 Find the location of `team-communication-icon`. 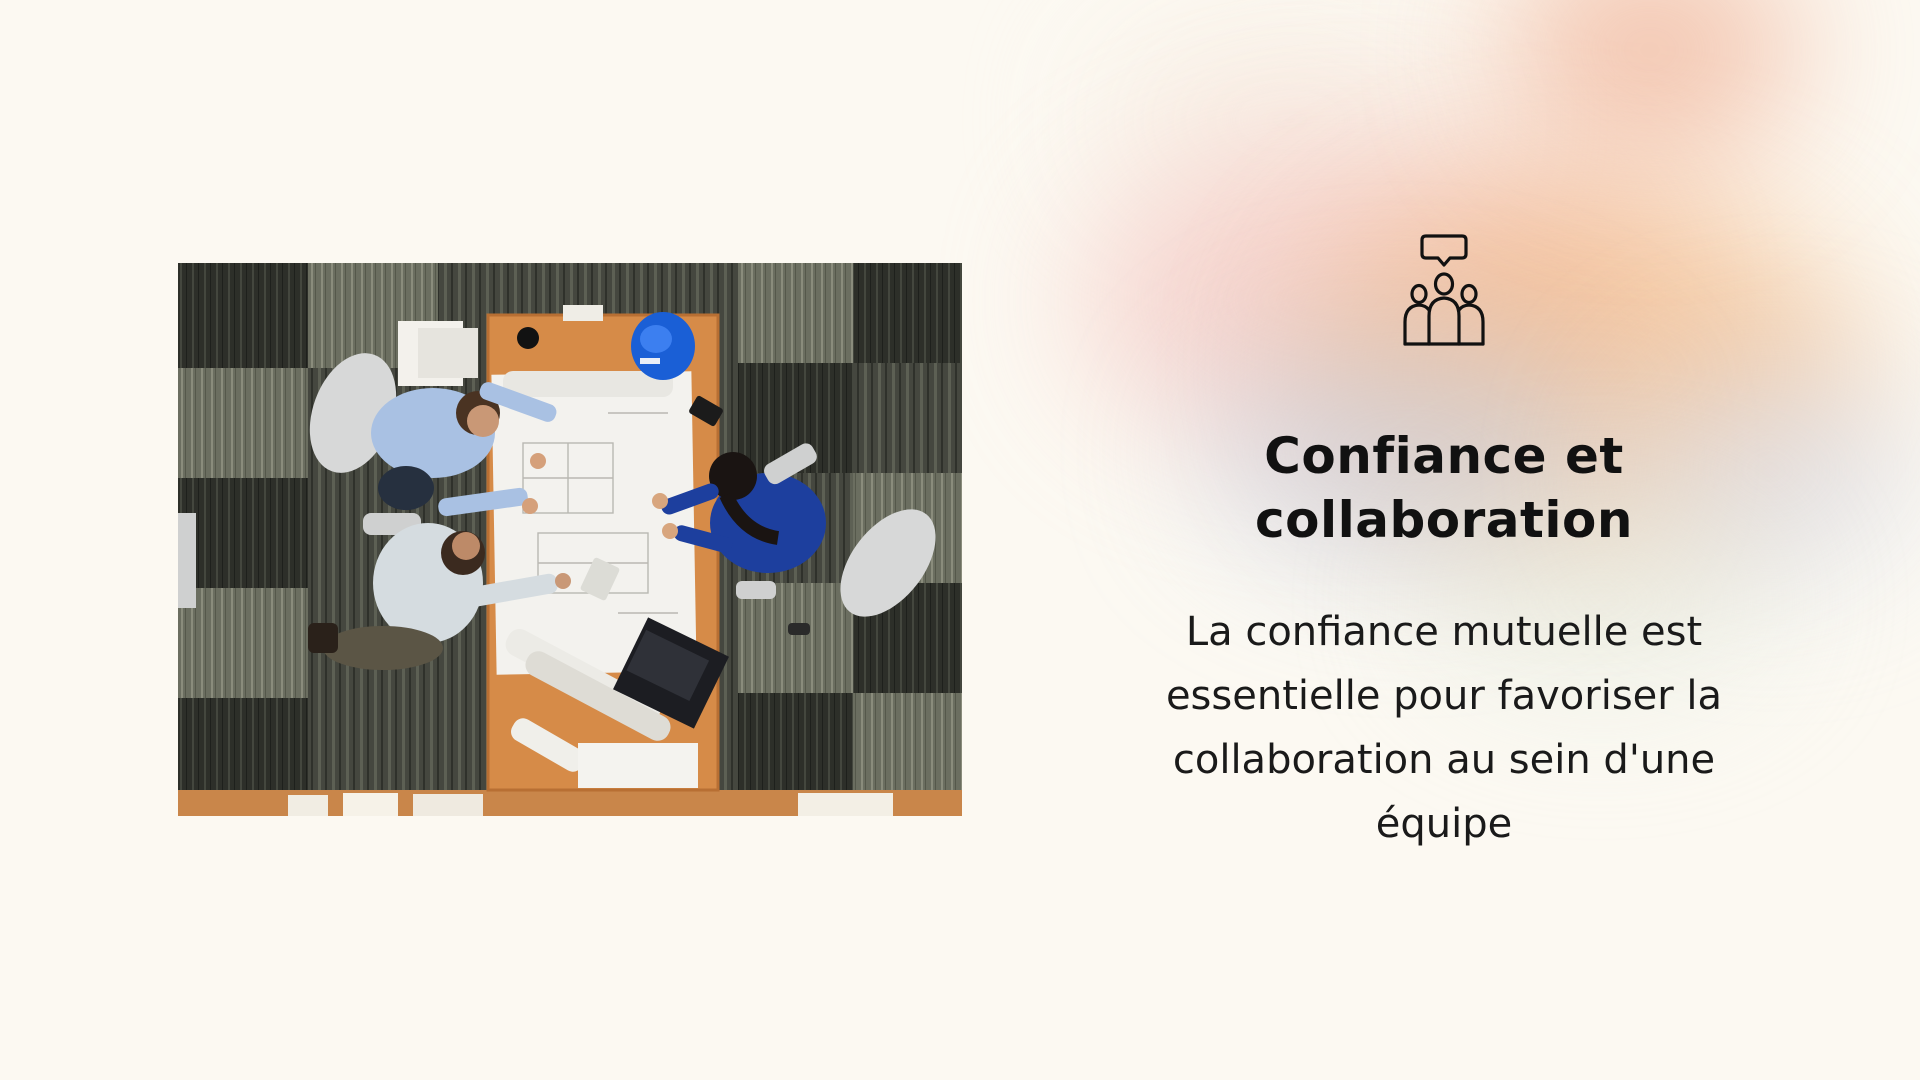

team-communication-icon is located at coordinates (1444, 290).